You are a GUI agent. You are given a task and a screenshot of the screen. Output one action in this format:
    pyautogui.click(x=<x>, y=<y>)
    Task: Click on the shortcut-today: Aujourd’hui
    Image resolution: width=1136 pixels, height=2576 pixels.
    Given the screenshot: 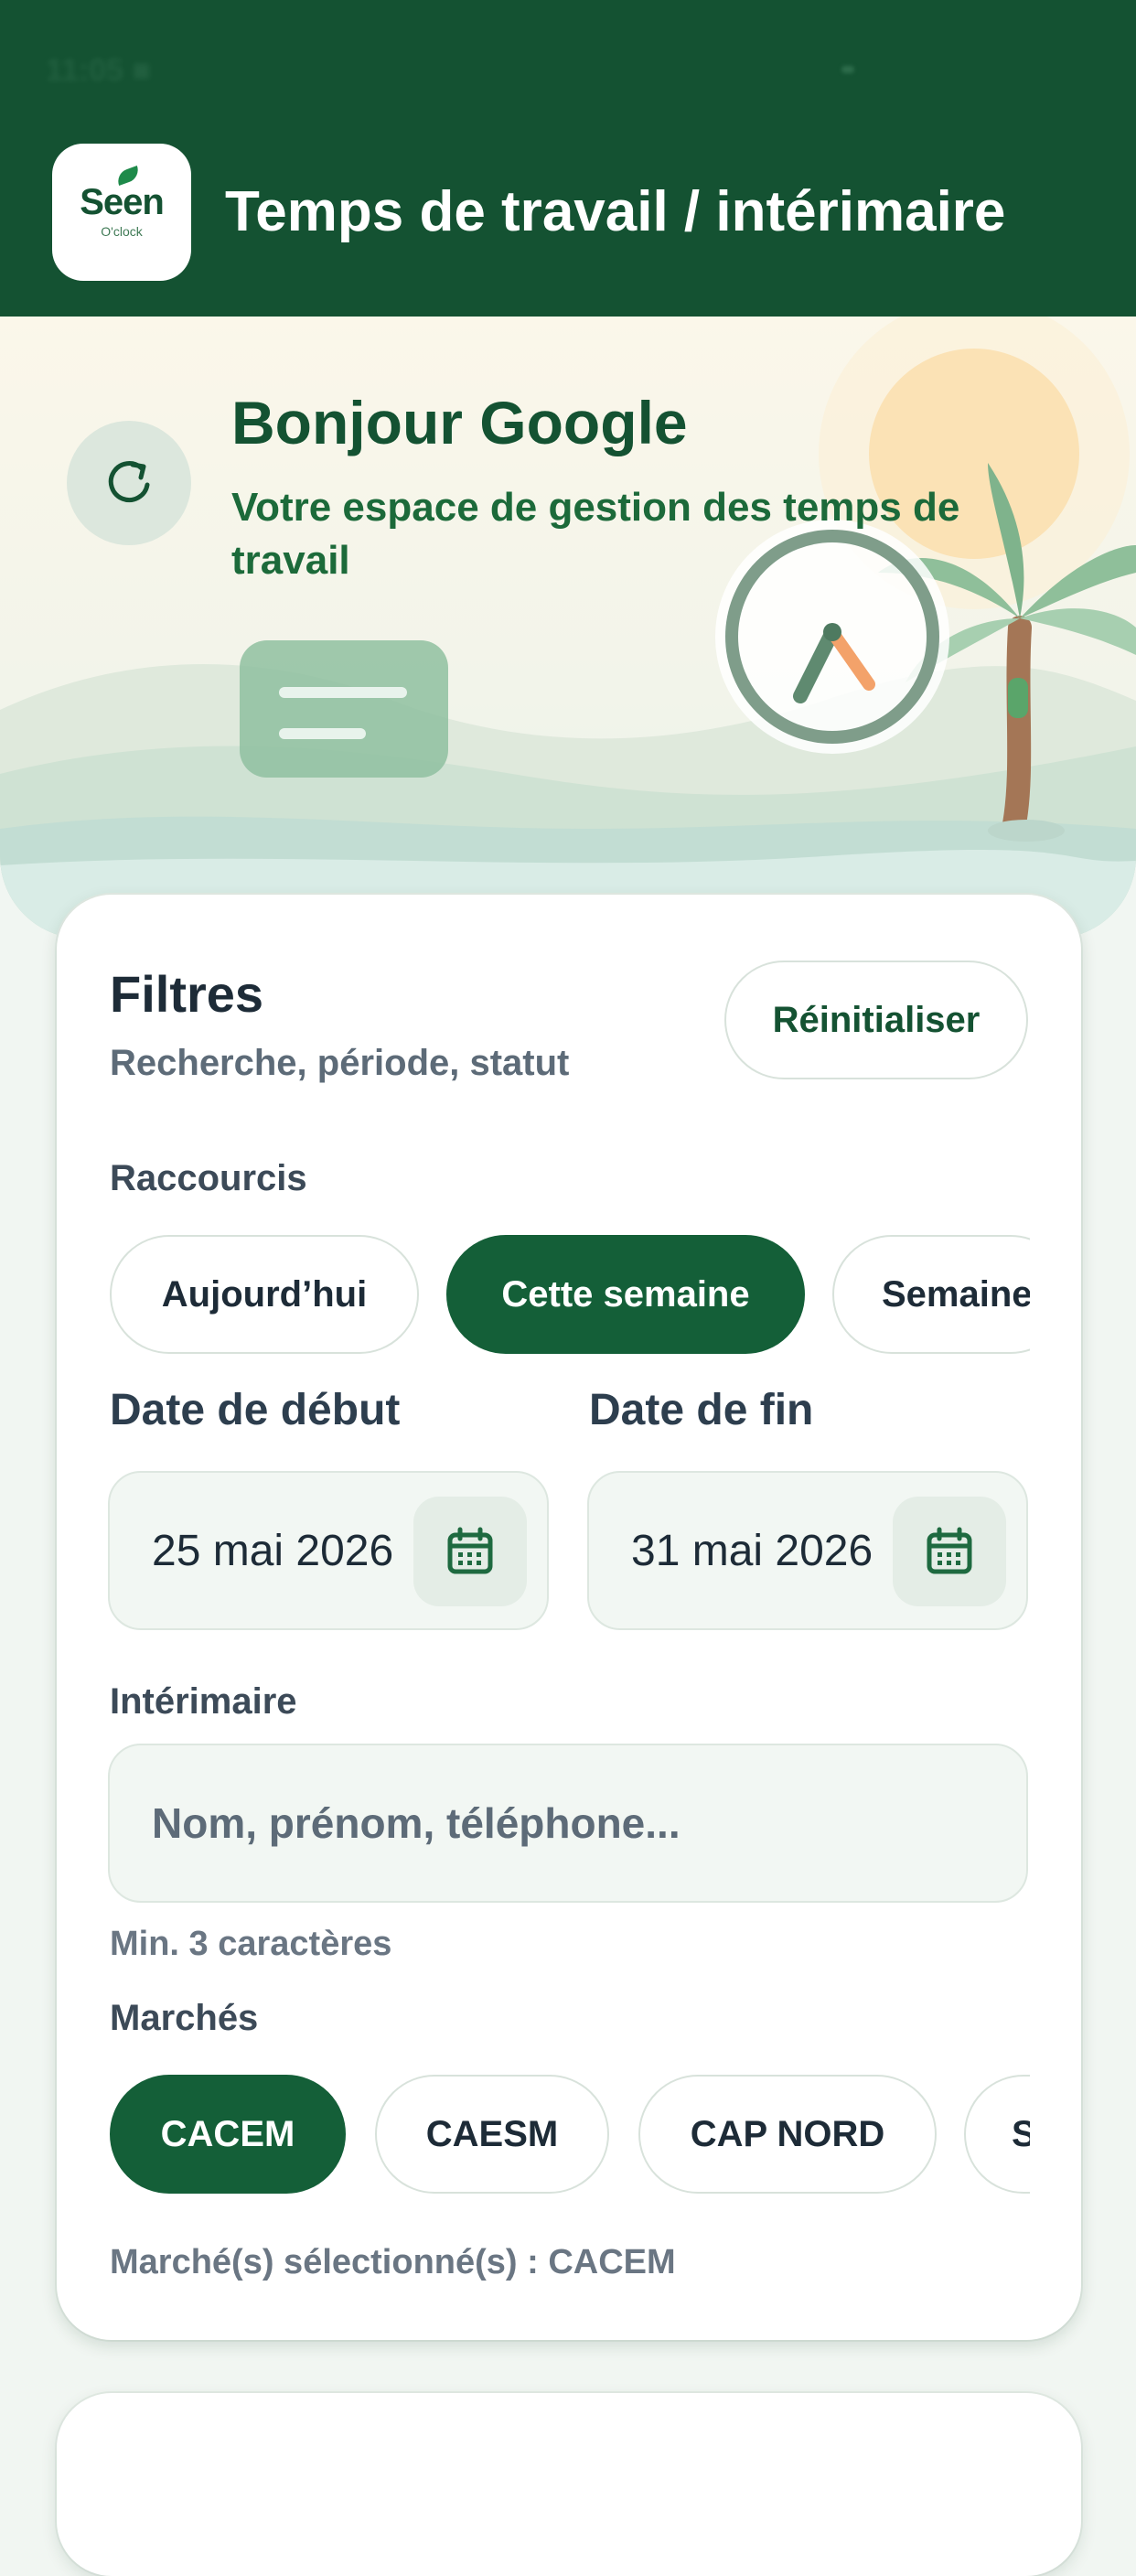 What is the action you would take?
    pyautogui.click(x=264, y=1294)
    